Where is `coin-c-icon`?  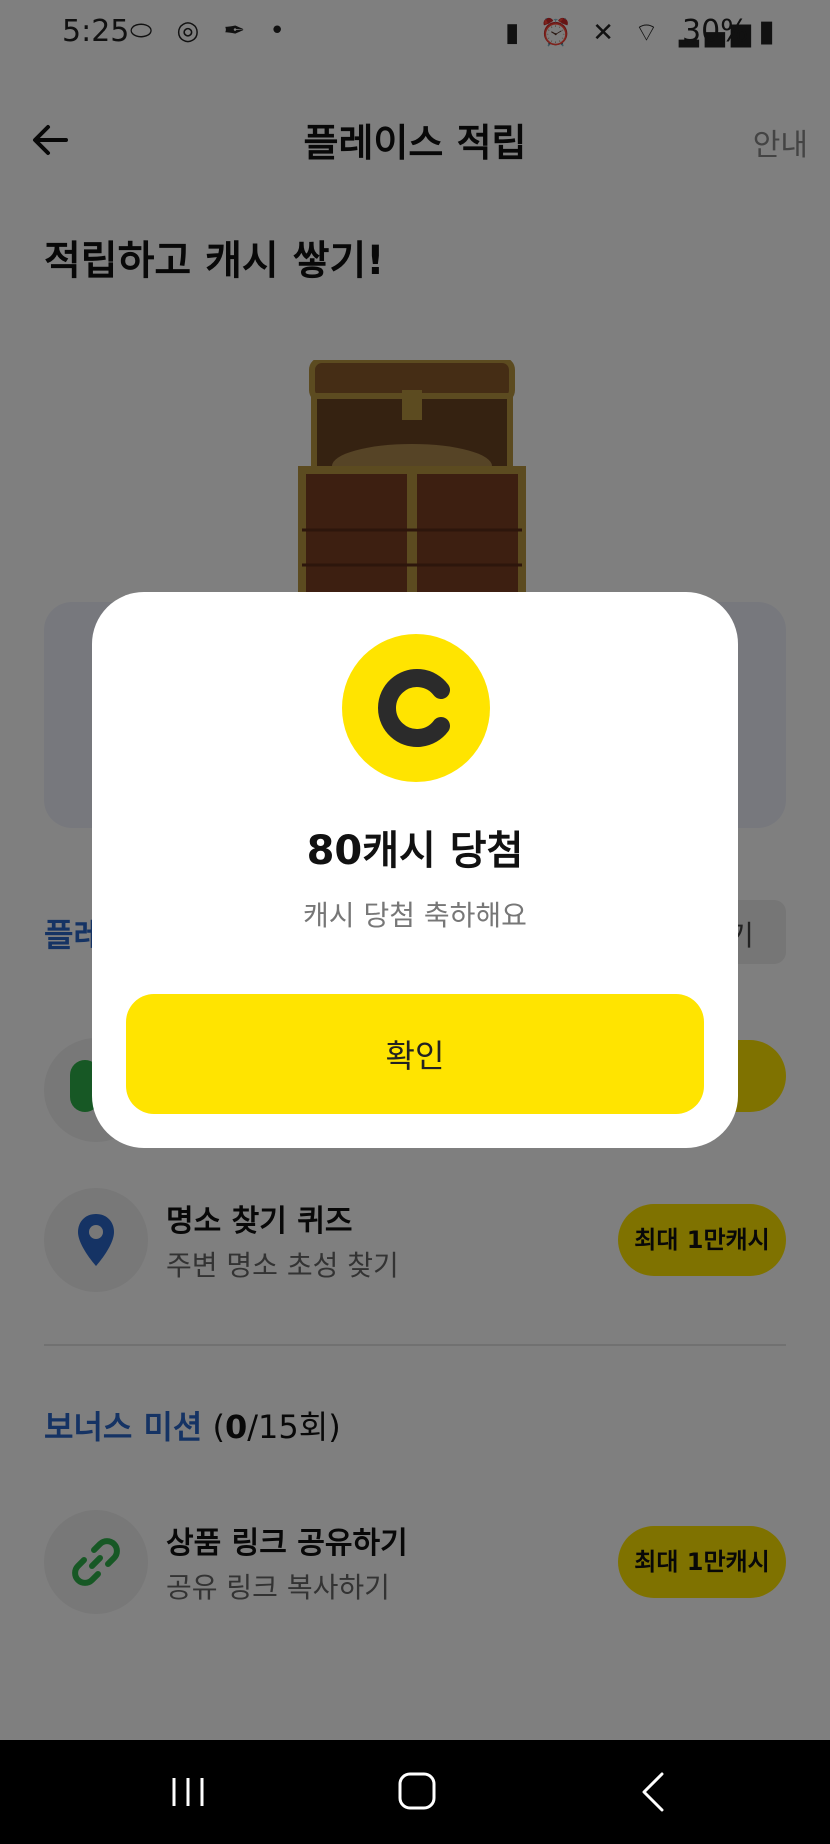
coin-c-icon is located at coordinates (416, 708).